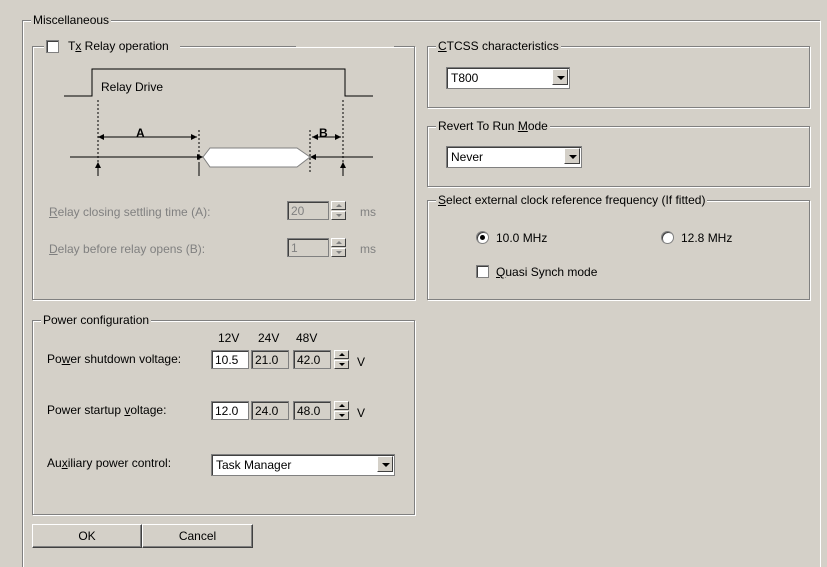 The height and width of the screenshot is (567, 827). Describe the element at coordinates (308, 210) in the screenshot. I see `relay-closing-input: 20` at that location.